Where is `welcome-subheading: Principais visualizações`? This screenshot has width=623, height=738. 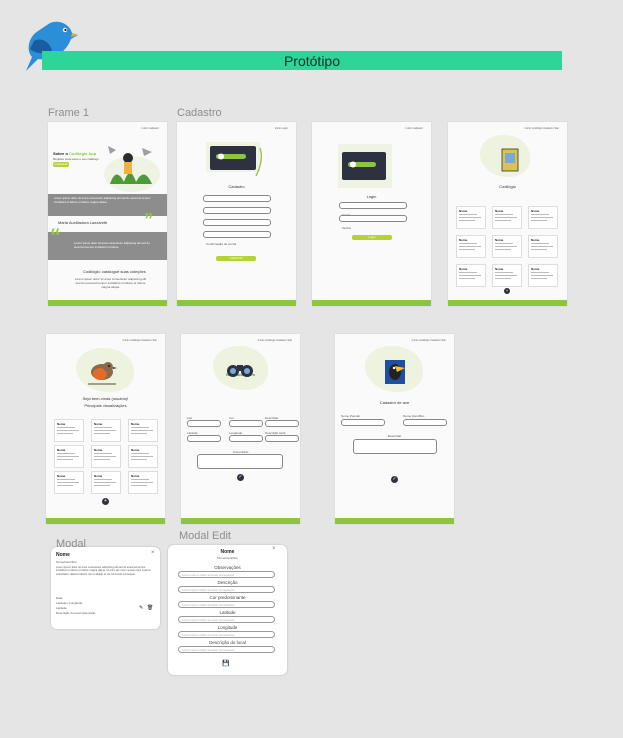
welcome-subheading: Principais visualizações is located at coordinates (105, 405).